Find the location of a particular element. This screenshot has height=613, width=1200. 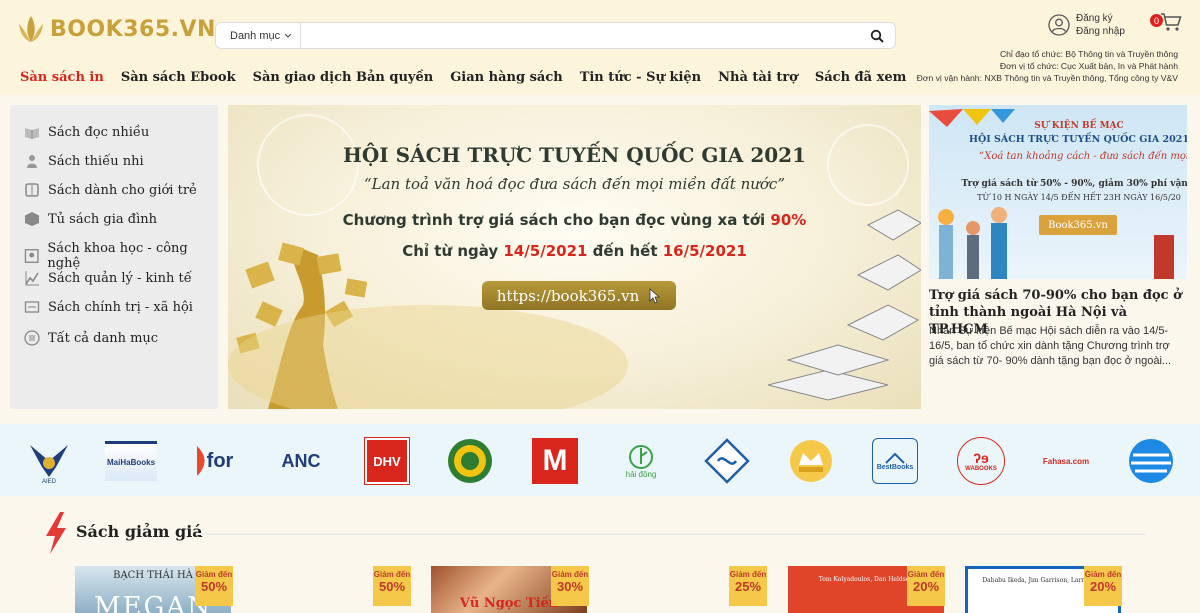

discount-percent: 20% is located at coordinates (926, 586).